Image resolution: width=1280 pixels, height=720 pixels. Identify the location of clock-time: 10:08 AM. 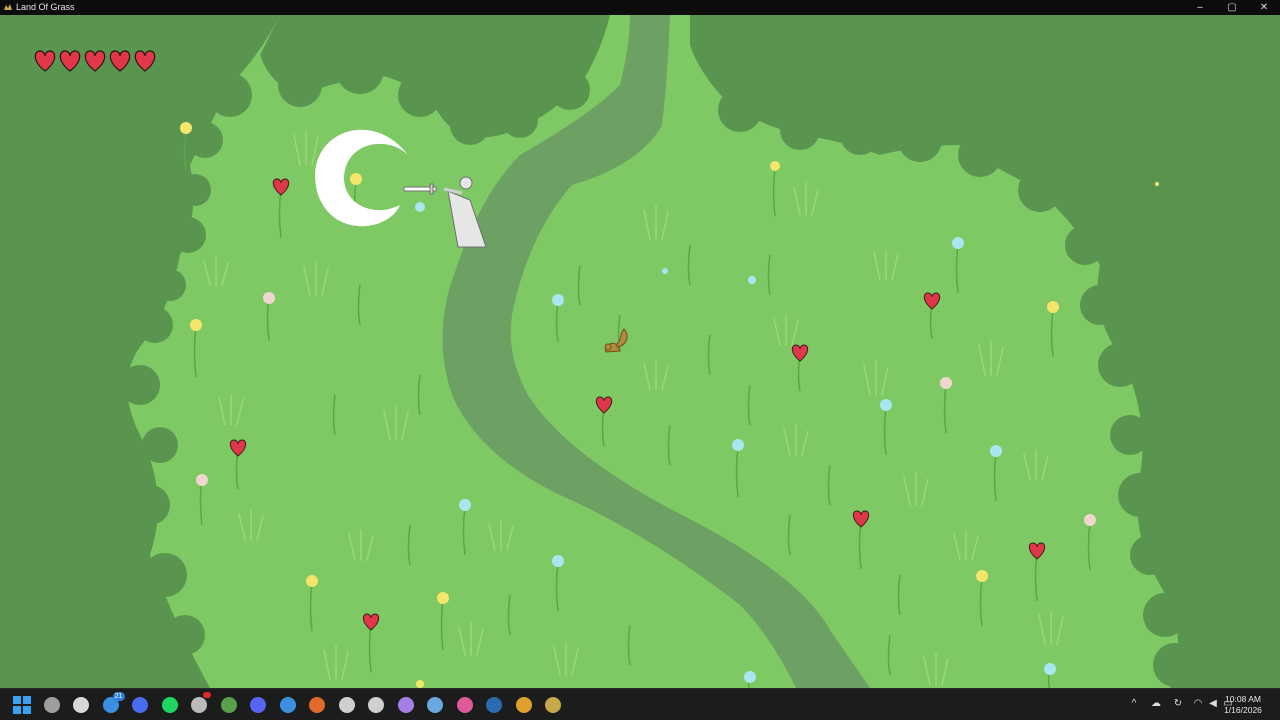
(1243, 699).